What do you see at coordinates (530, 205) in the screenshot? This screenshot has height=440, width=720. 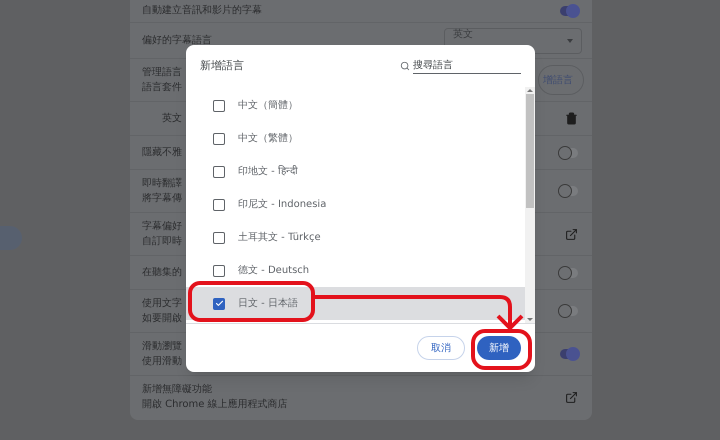 I see `scrollbar` at bounding box center [530, 205].